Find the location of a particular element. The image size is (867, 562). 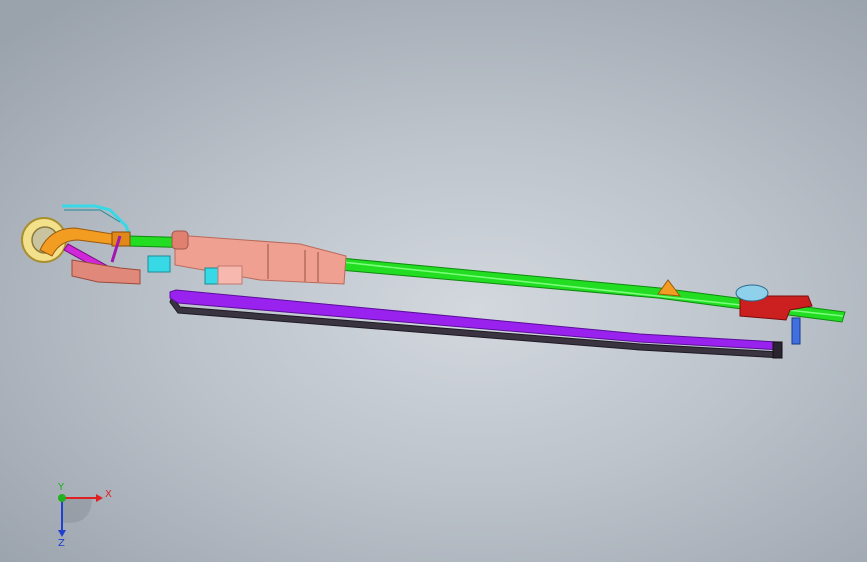

blue-tab is located at coordinates (796, 331).